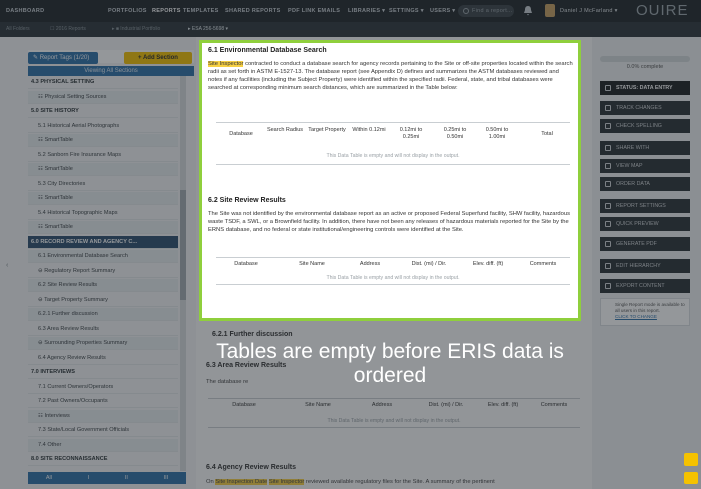 This screenshot has width=701, height=489. I want to click on message-icon, so click(691, 478).